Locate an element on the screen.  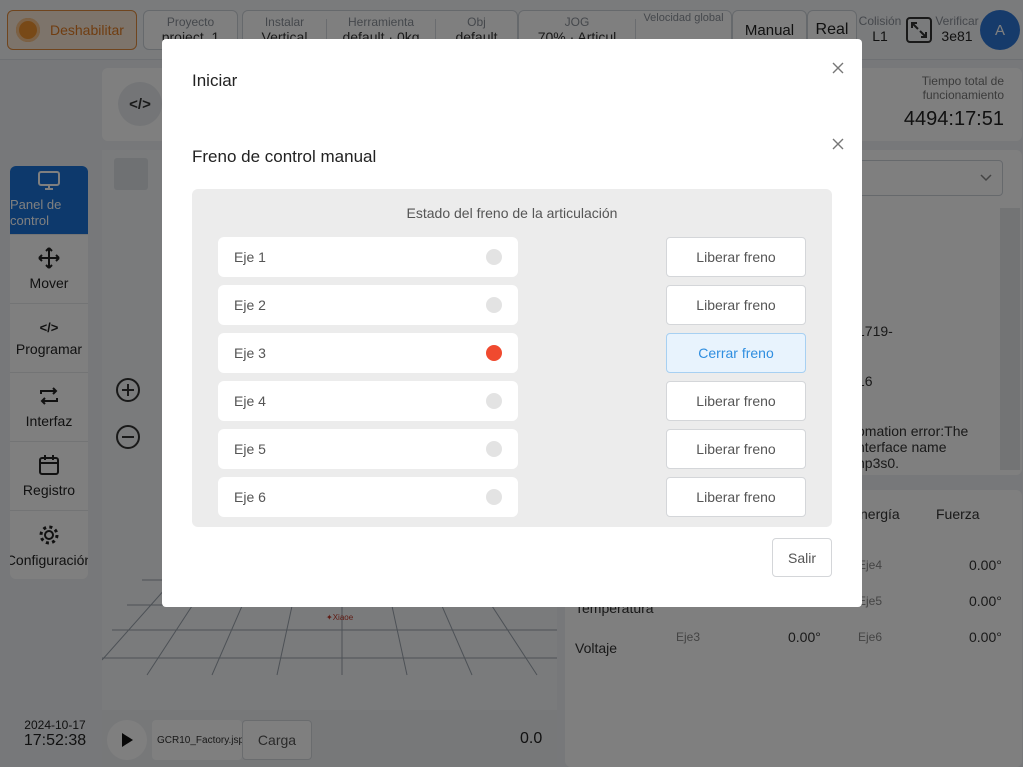
axis-row-2: Eje 2 is located at coordinates (368, 305).